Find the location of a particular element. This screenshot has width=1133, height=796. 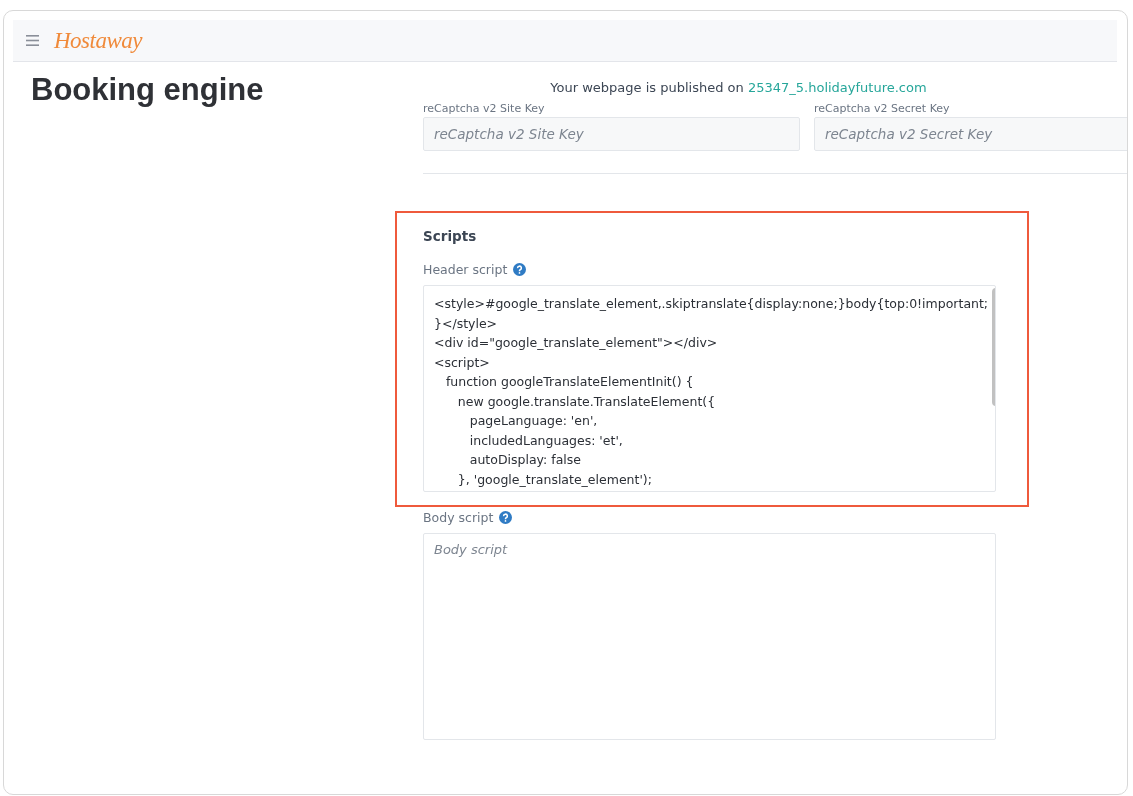

code-line: function googleTranslateElementInit() { is located at coordinates (569, 382).